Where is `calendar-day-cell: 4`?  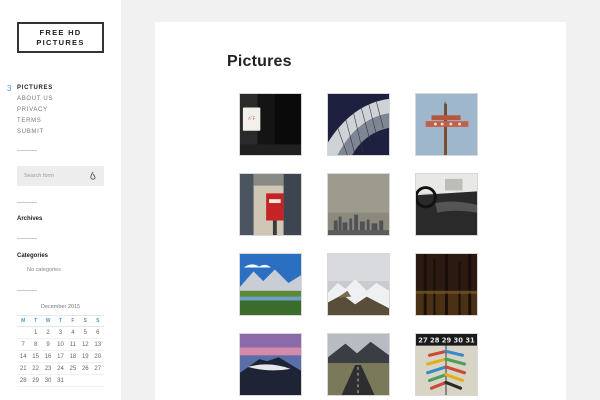
calendar-day-cell: 4 is located at coordinates (73, 332).